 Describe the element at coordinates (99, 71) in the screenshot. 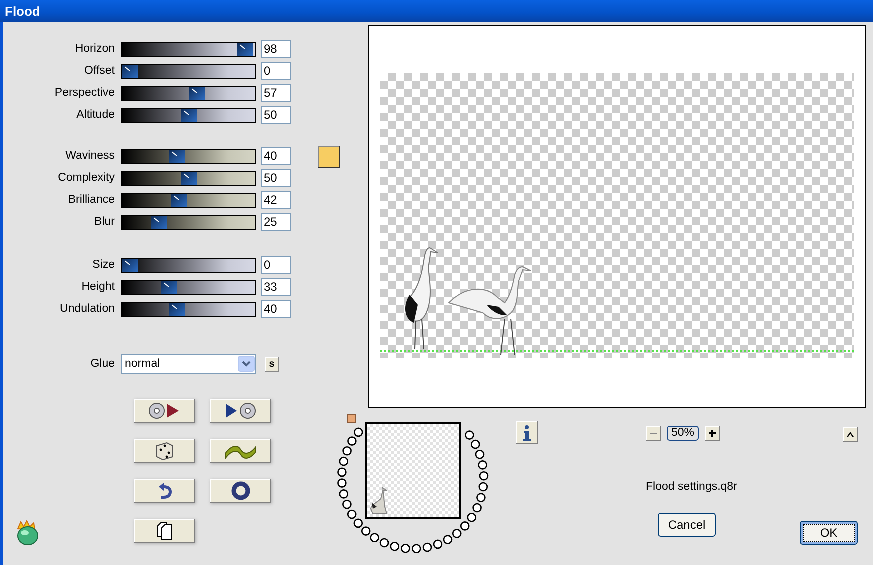

I see `slider-label: Offset` at that location.